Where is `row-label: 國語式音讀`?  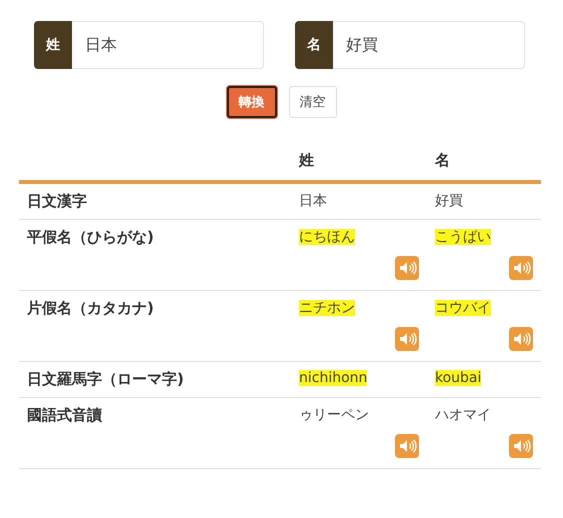 row-label: 國語式音讀 is located at coordinates (64, 415).